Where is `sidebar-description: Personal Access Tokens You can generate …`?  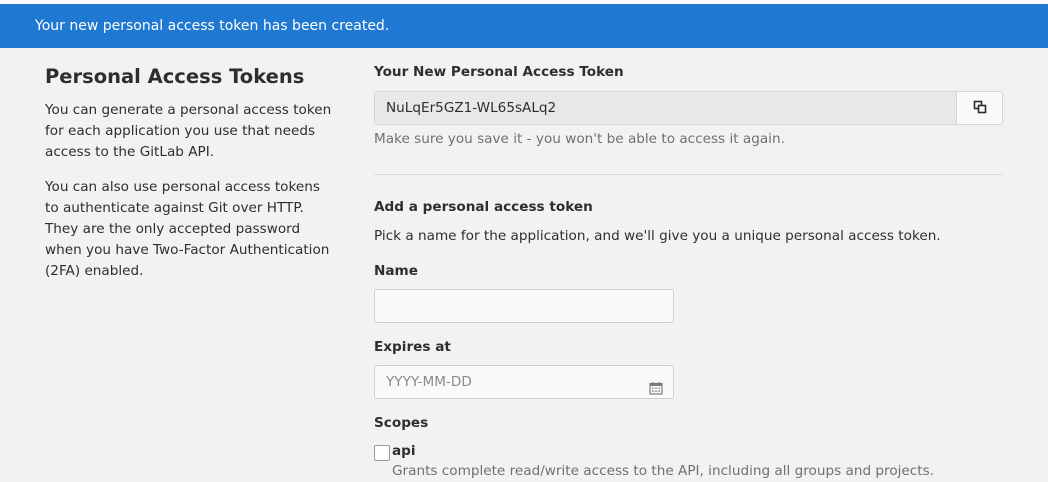
sidebar-description: Personal Access Tokens You can generate … is located at coordinates (190, 173).